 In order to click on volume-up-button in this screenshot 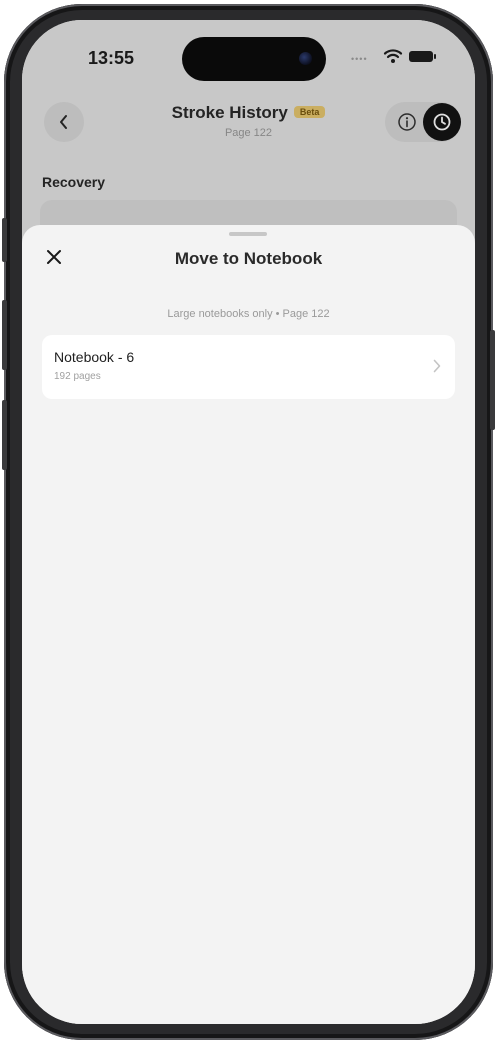, I will do `click(4, 335)`.